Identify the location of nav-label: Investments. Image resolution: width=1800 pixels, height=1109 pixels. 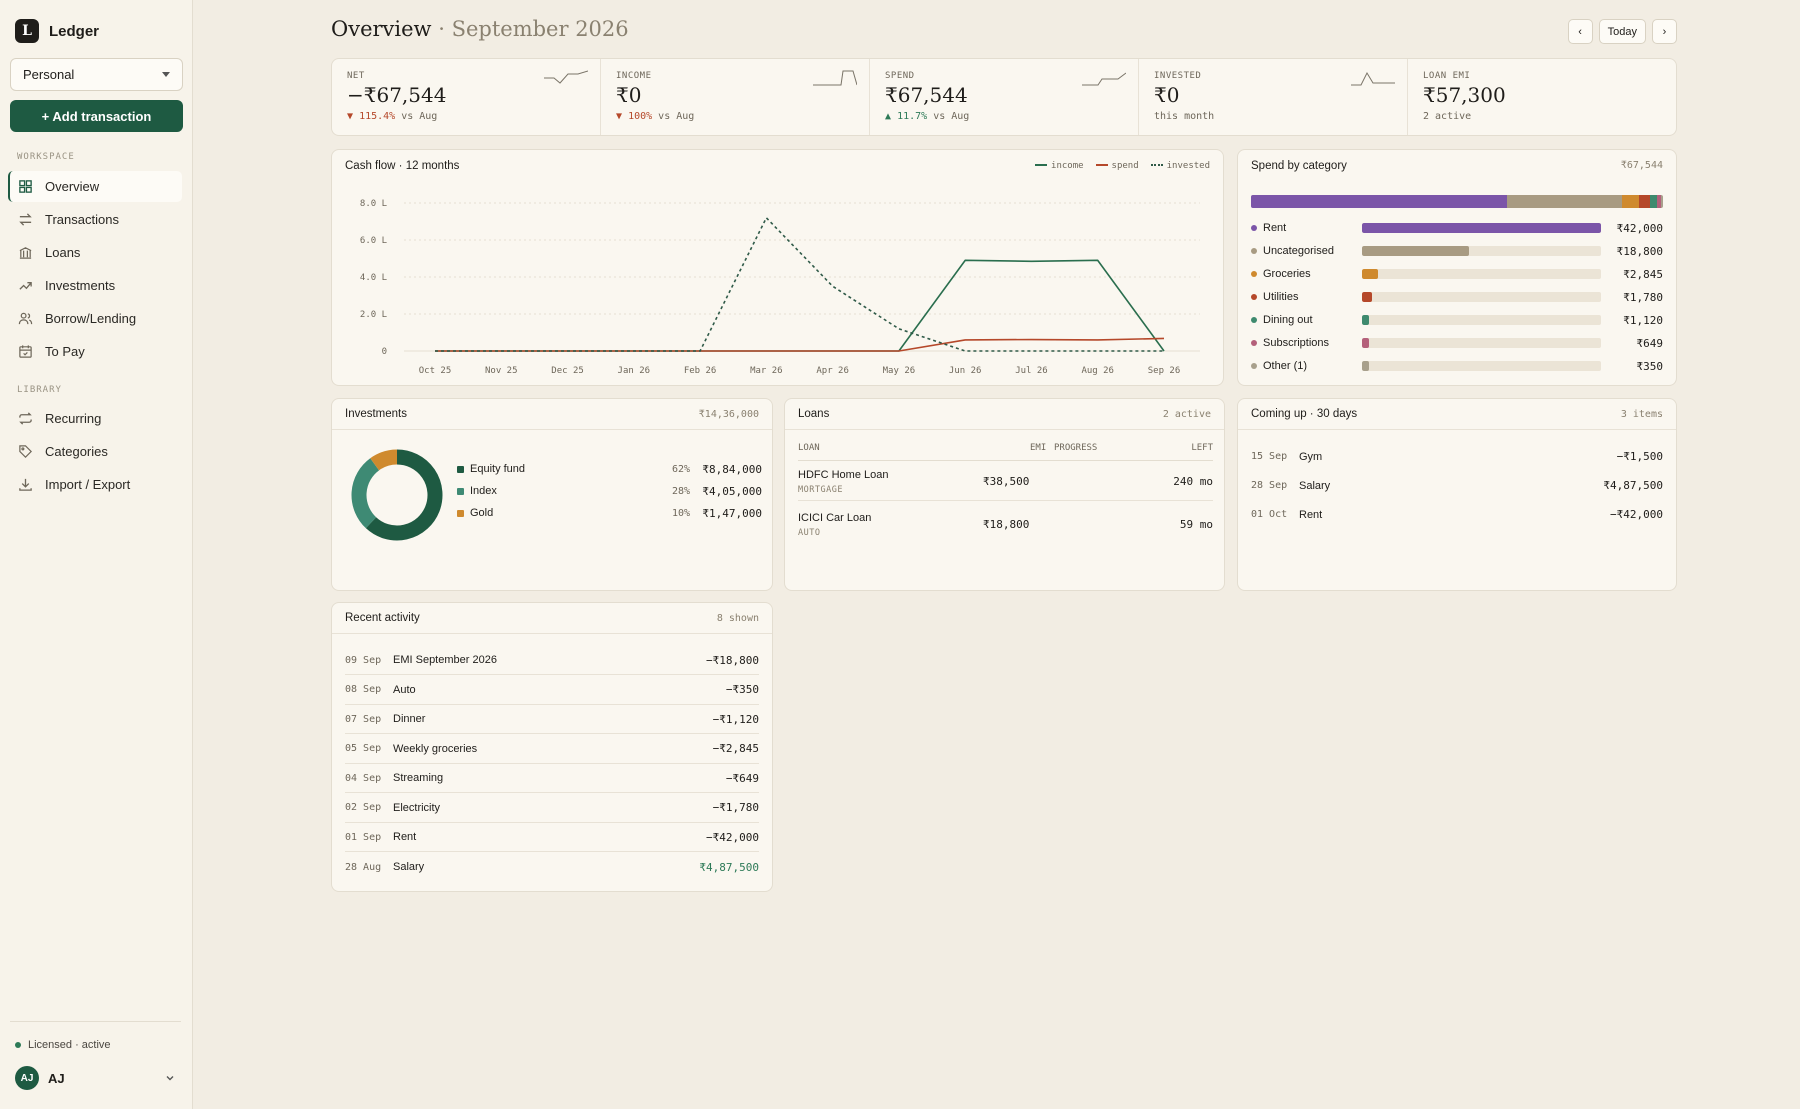
(80, 285).